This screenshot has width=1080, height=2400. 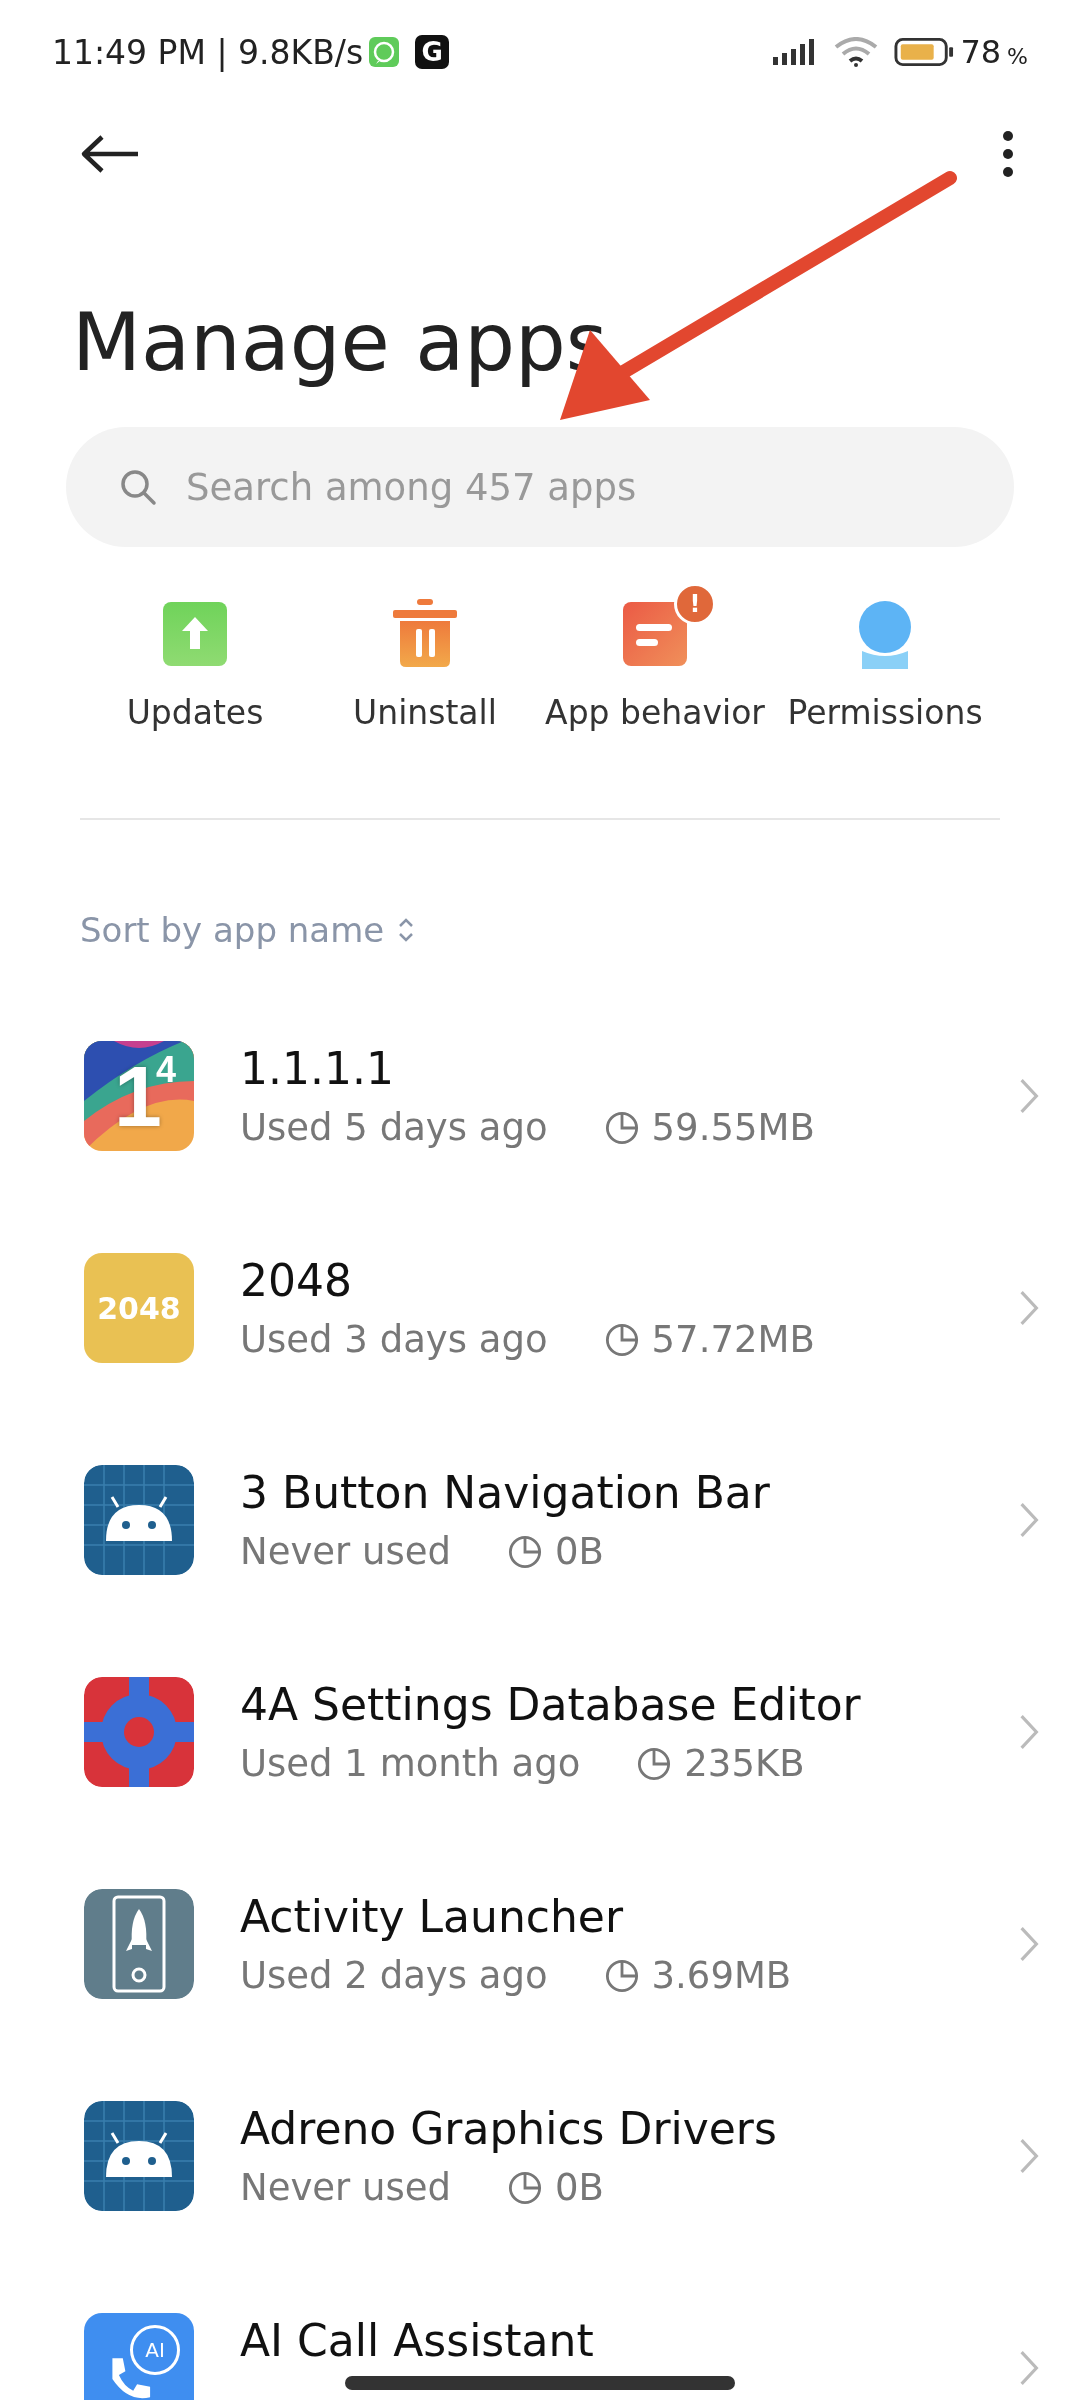 What do you see at coordinates (139, 1732) in the screenshot?
I see `gear-icon` at bounding box center [139, 1732].